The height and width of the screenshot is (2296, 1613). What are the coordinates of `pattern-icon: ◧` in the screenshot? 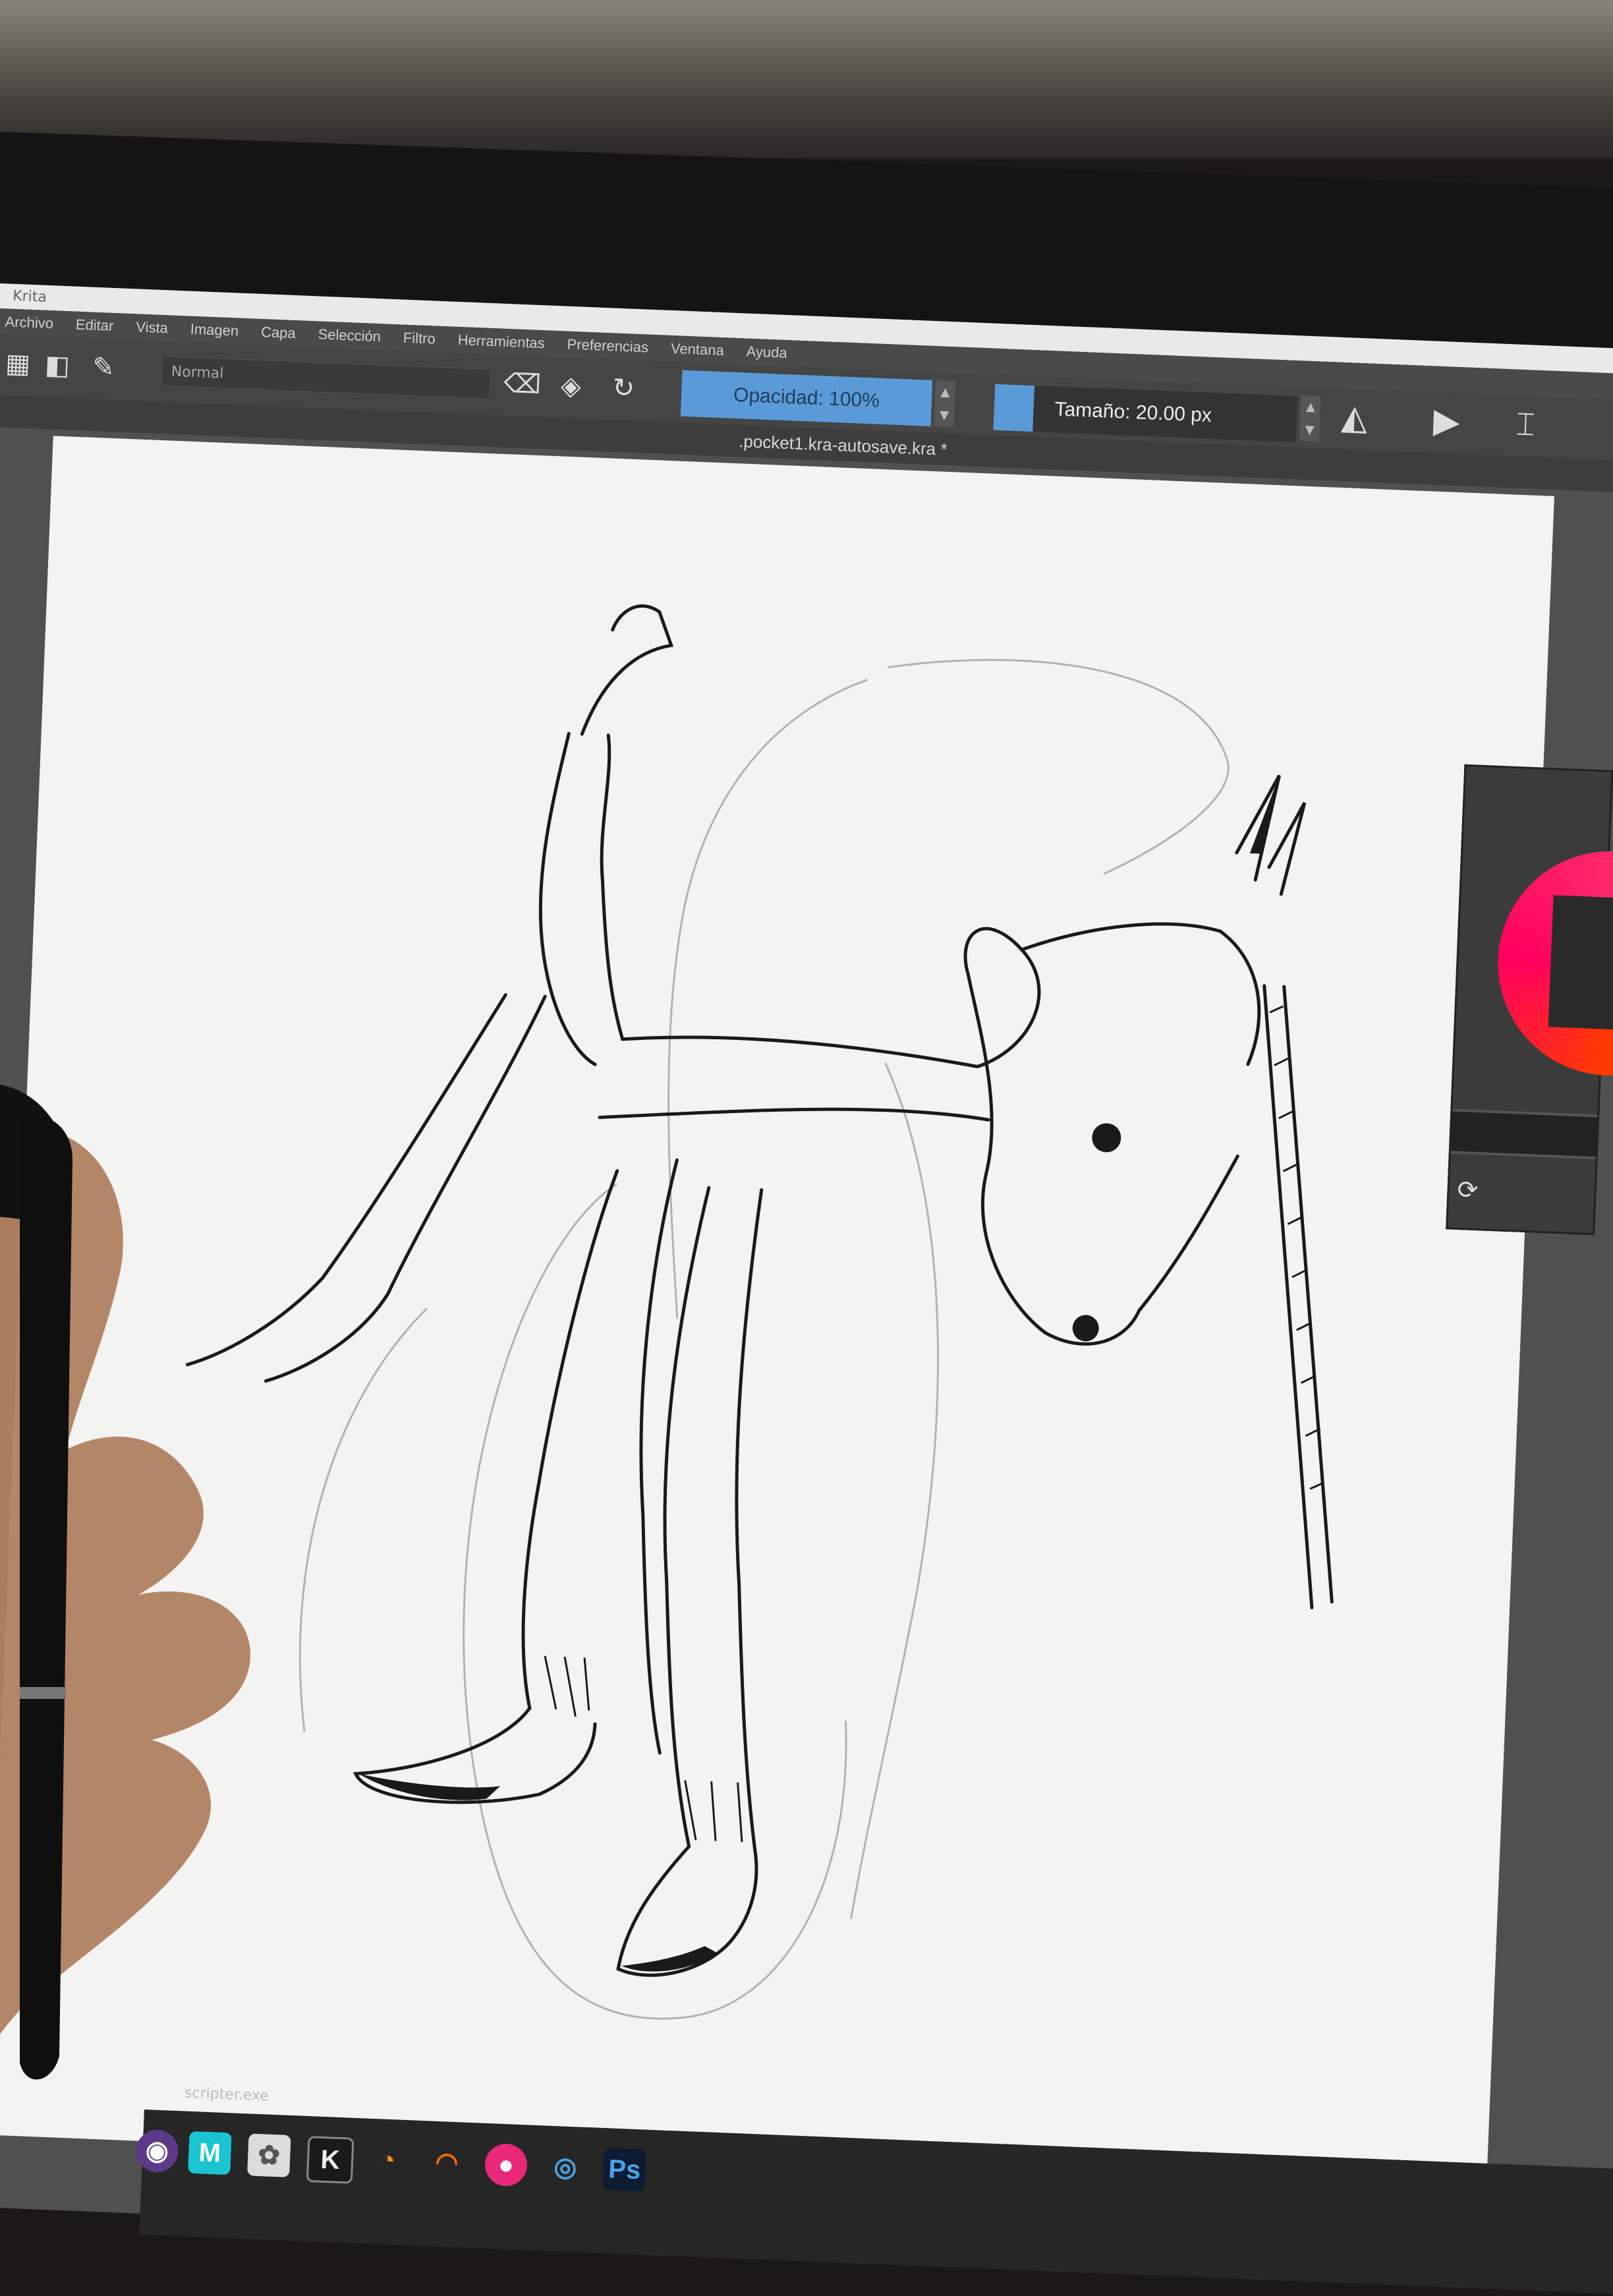 It's located at (57, 366).